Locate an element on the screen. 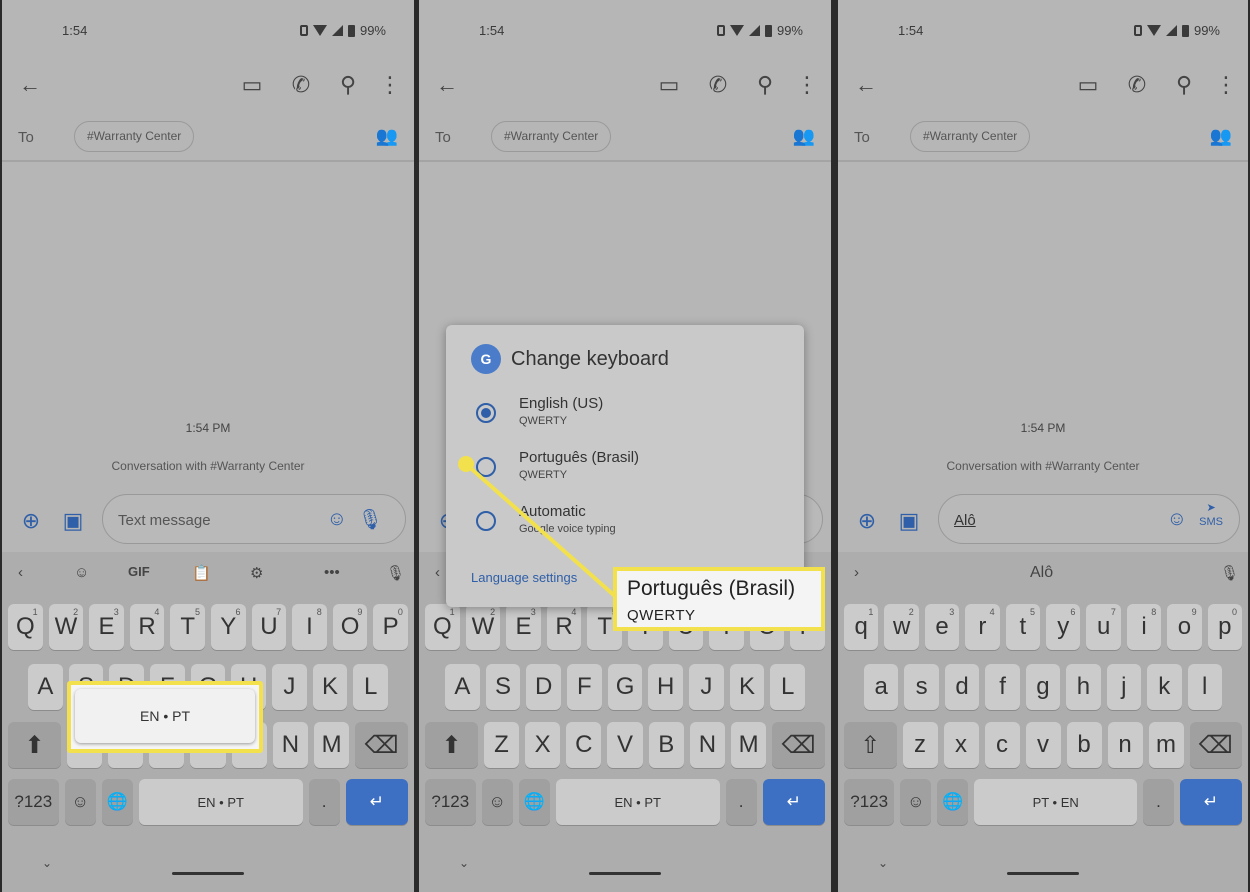  home-pill is located at coordinates (208, 873).